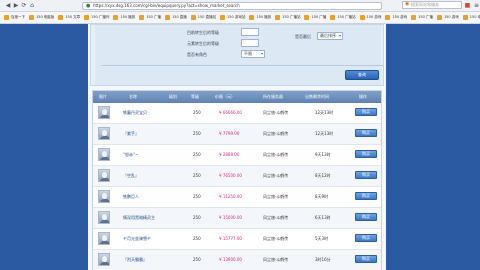 Image resolution: width=480 pixels, height=270 pixels. Describe the element at coordinates (362, 75) in the screenshot. I see `query-button: 查询` at that location.